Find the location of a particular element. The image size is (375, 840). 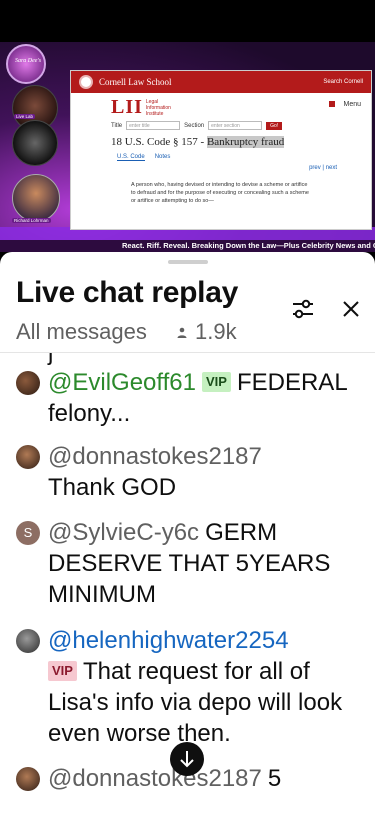

show-logo-text: Sara Dee's is located at coordinates (28, 61).